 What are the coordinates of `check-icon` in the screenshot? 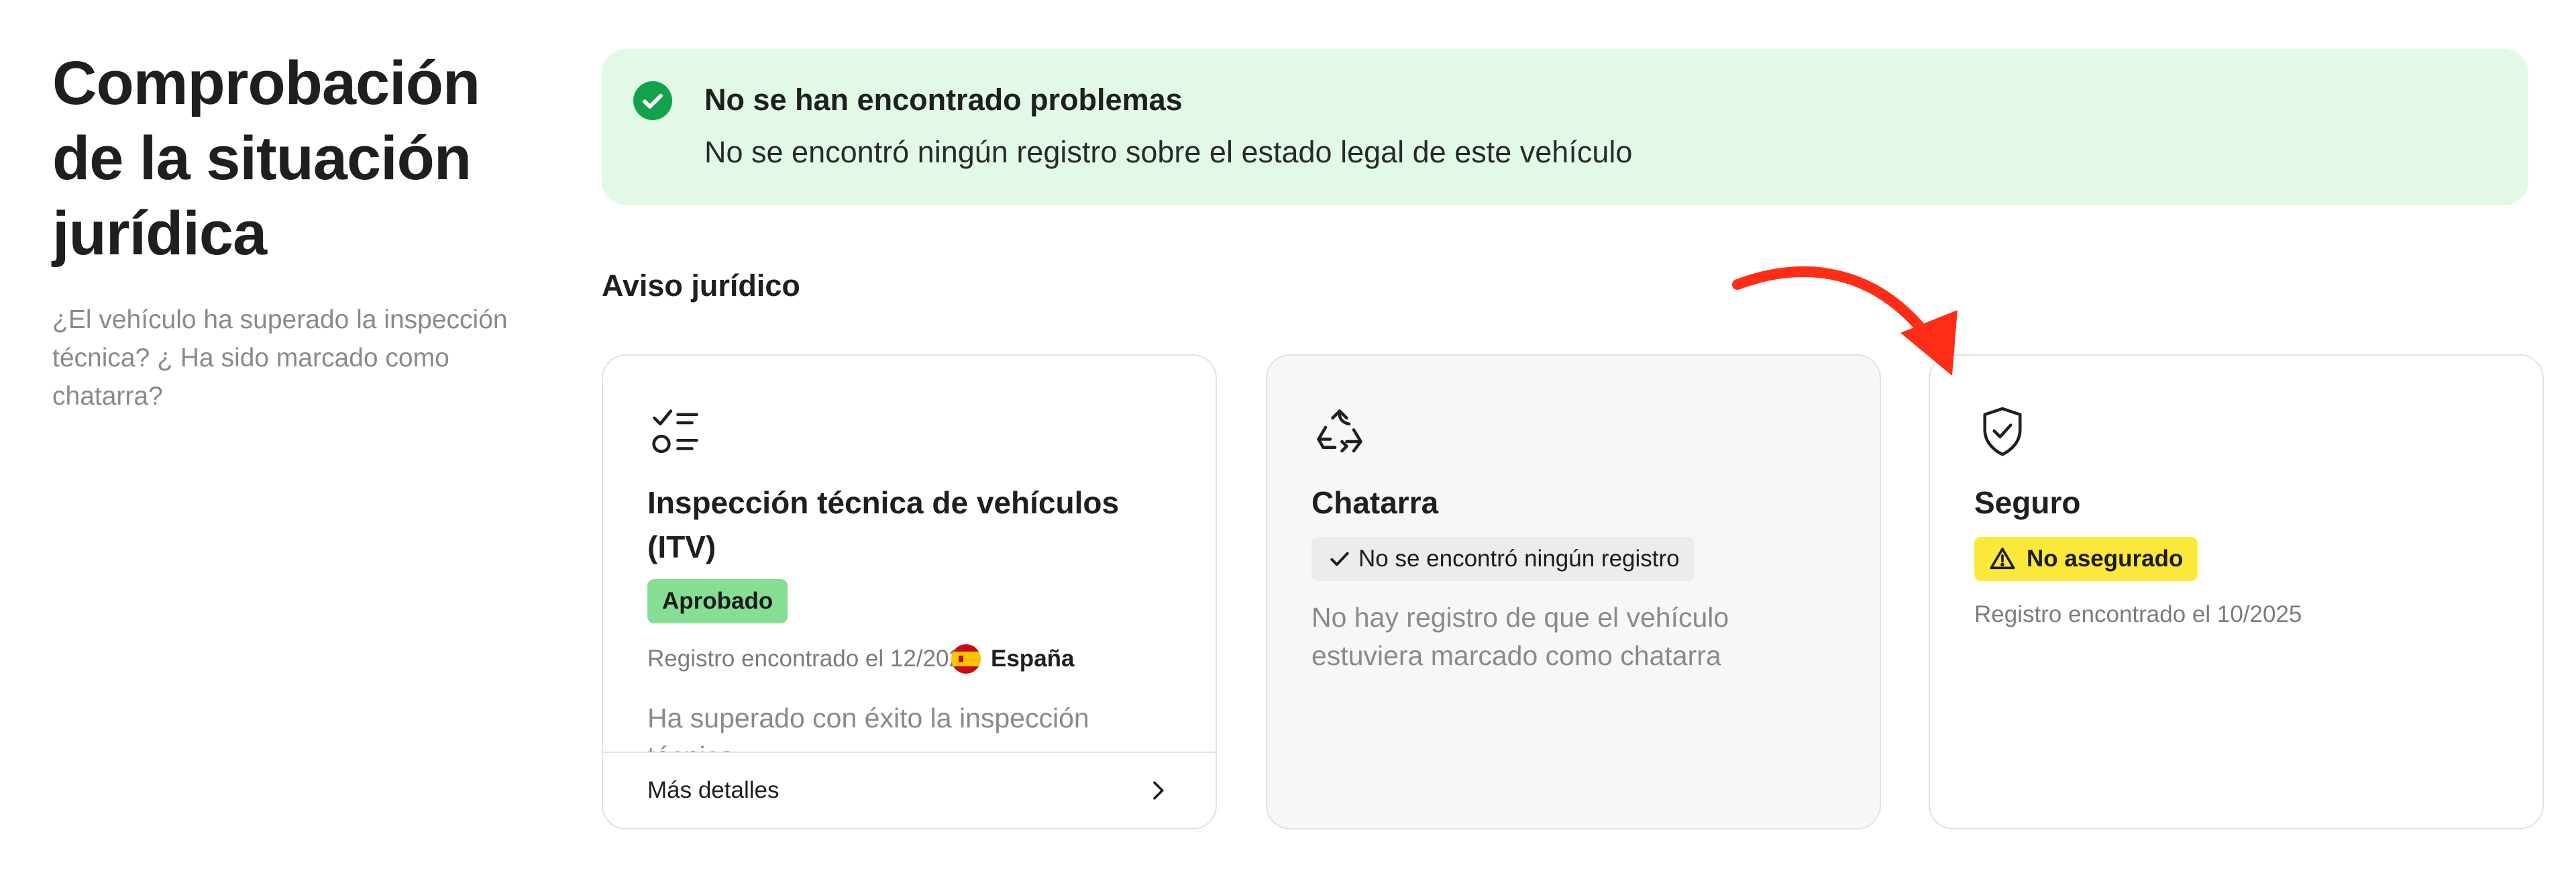 It's located at (1339, 559).